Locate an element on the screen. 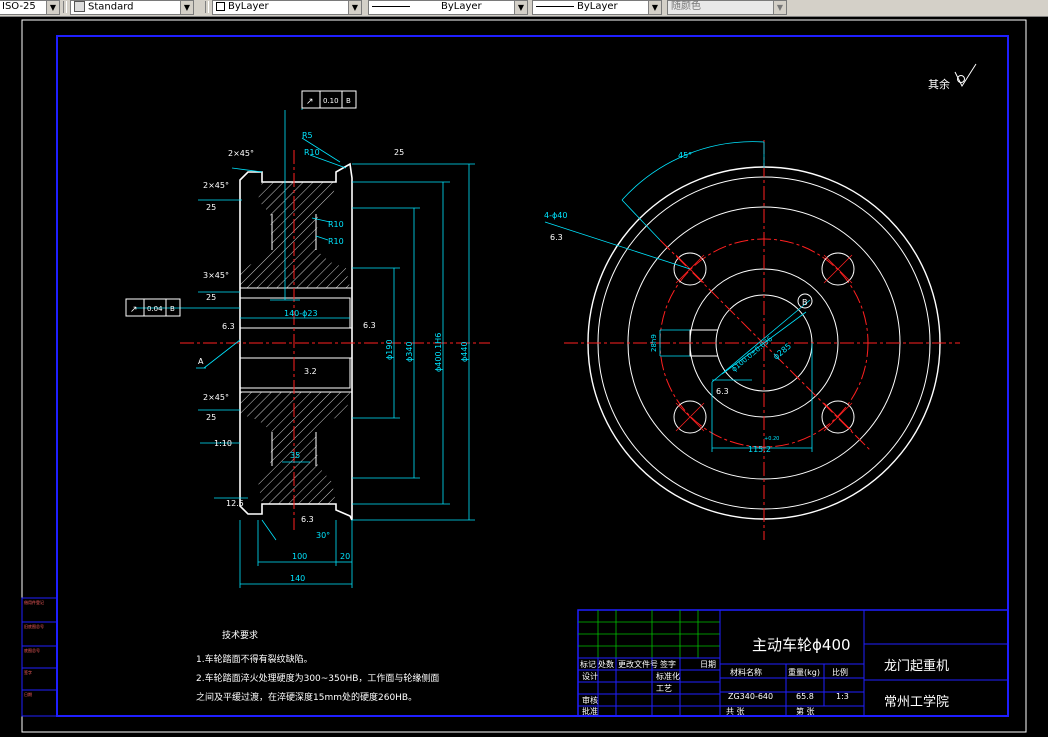  strip-label: 借用件登记 is located at coordinates (34, 602).